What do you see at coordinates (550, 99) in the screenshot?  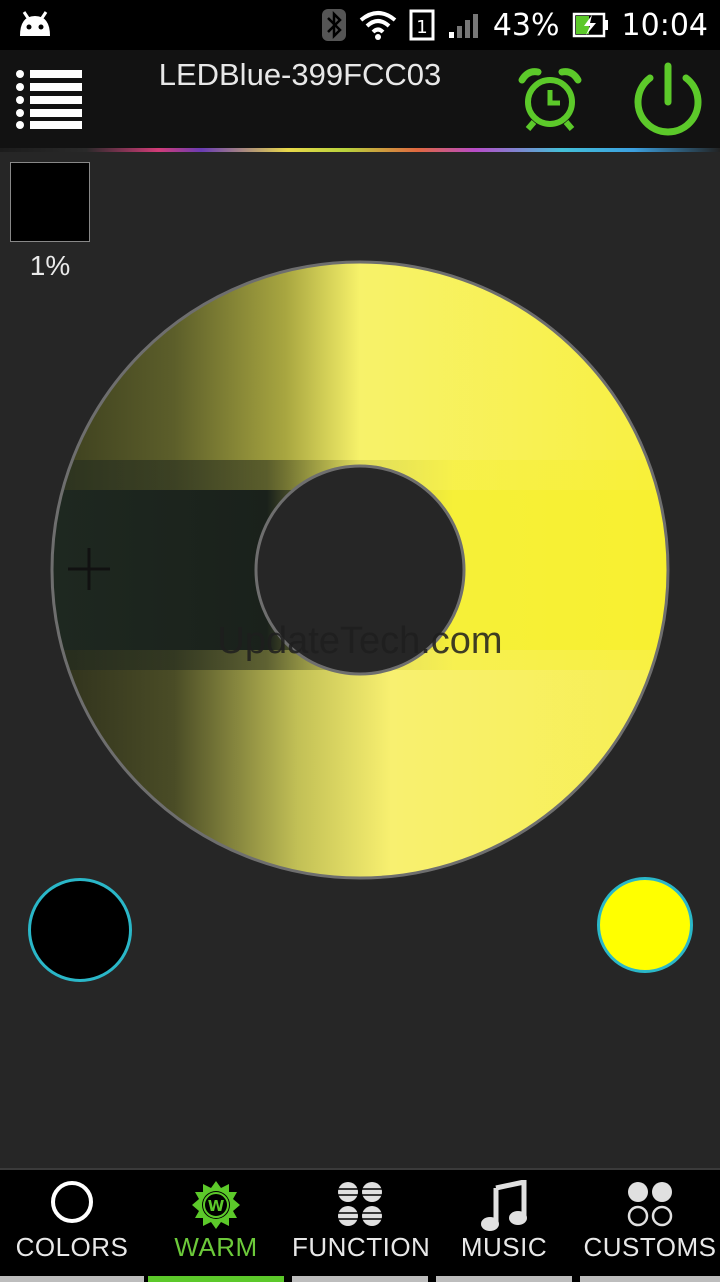 I see `alarm-clock-icon` at bounding box center [550, 99].